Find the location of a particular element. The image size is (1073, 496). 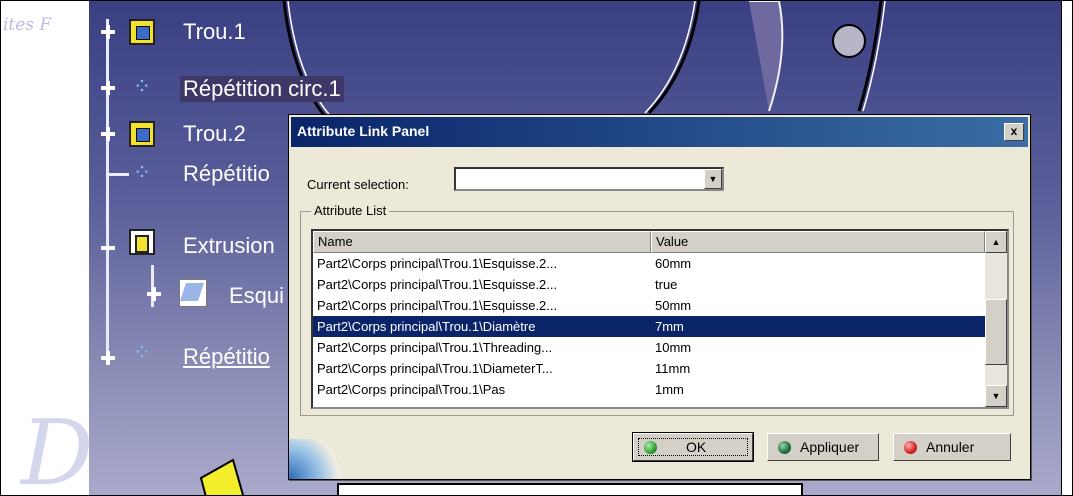

cancel-label: Annuler is located at coordinates (950, 447).